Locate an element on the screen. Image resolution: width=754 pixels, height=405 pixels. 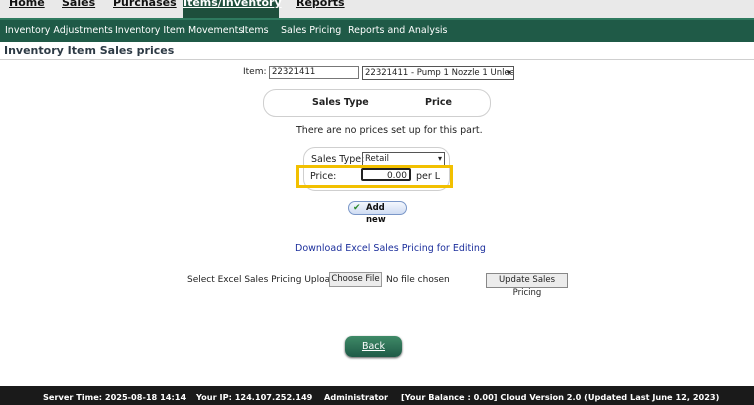
update-sales-pricing-button: Update Sales Pricing is located at coordinates (527, 285).